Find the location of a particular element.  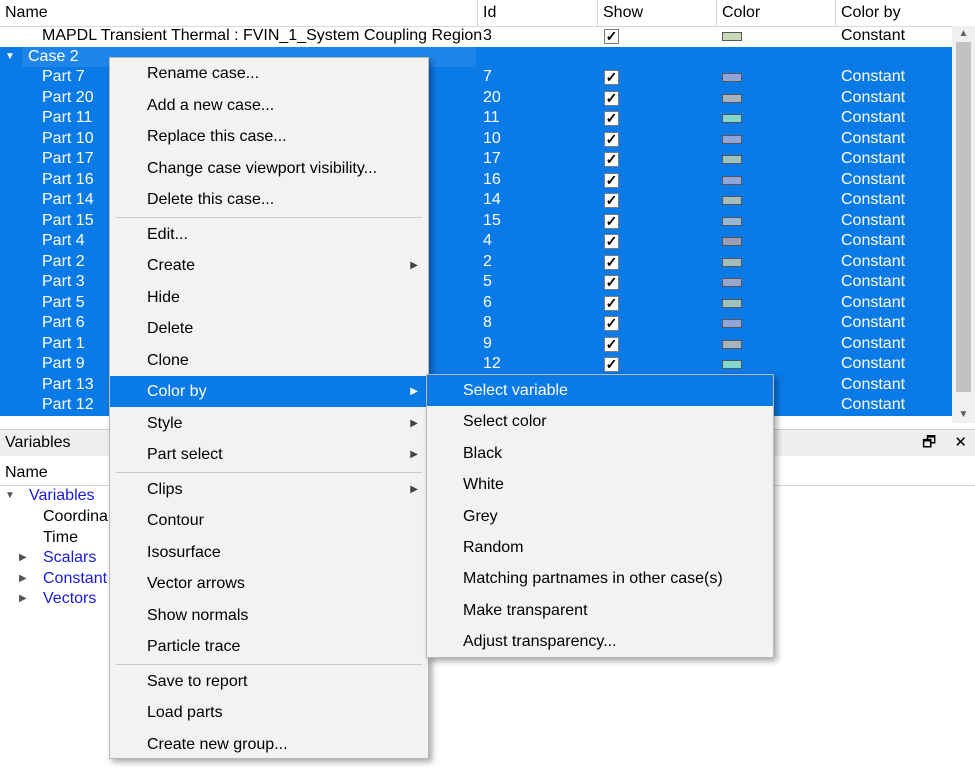

id-cell: 11 is located at coordinates (491, 117).